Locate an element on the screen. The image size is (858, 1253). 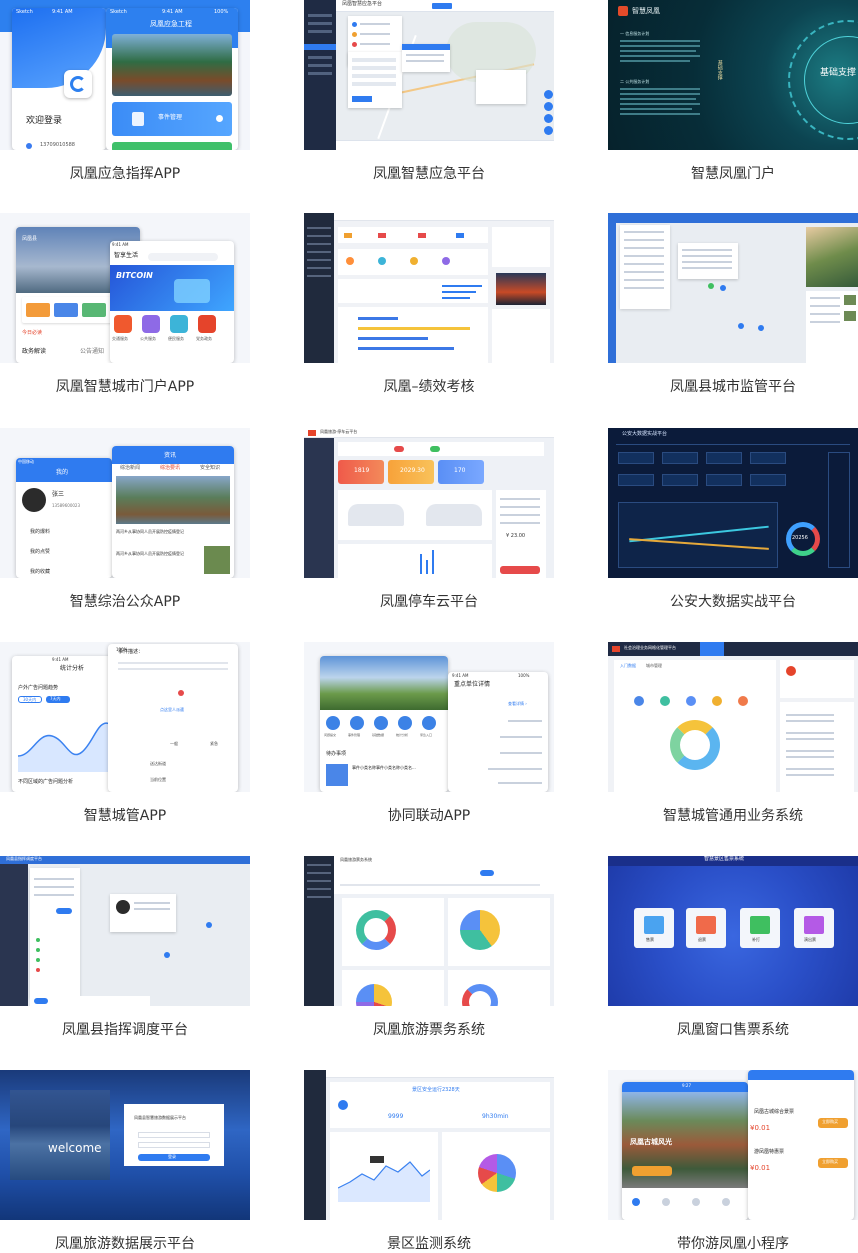
search-input is located at coordinates (183, 257).